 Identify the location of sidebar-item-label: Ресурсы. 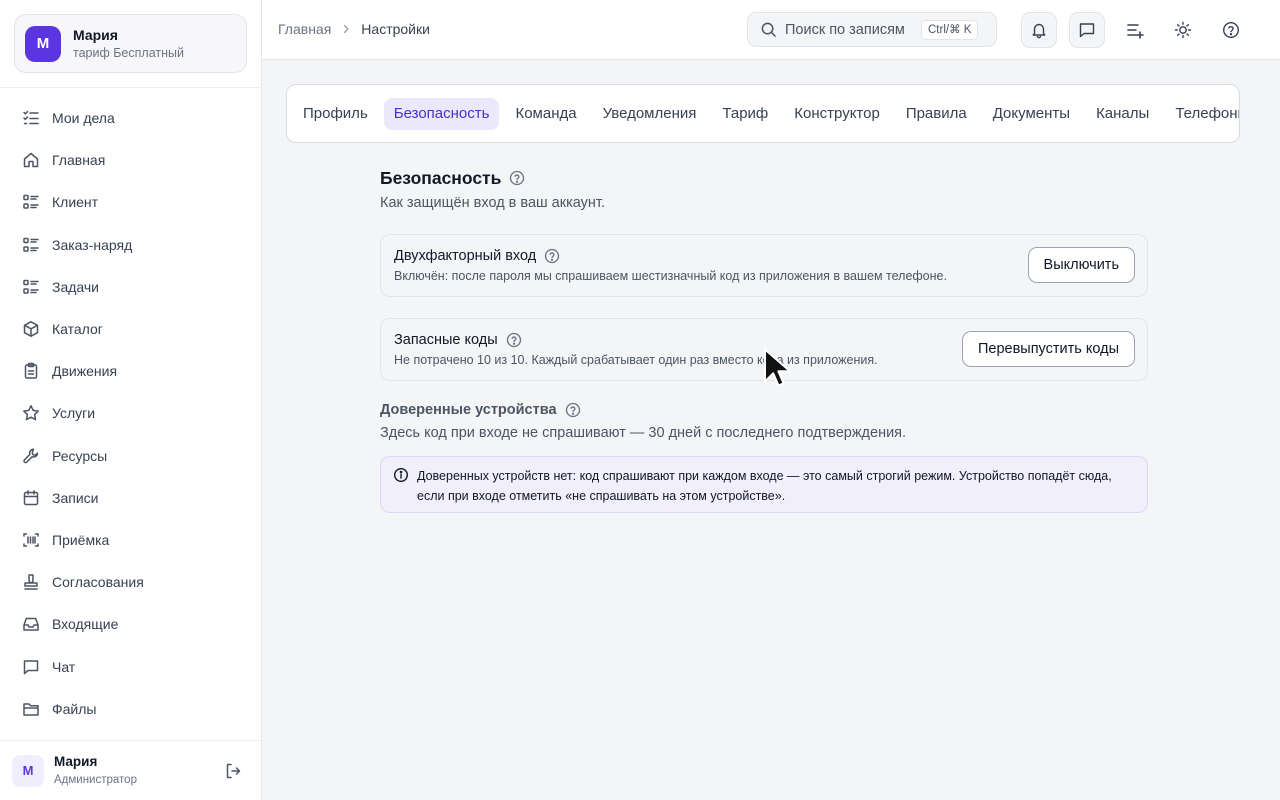
(80, 455).